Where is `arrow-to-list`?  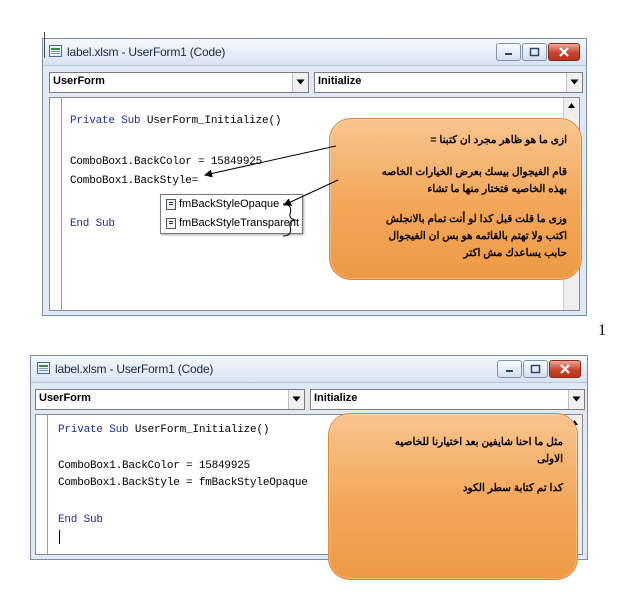
arrow-to-list is located at coordinates (311, 192).